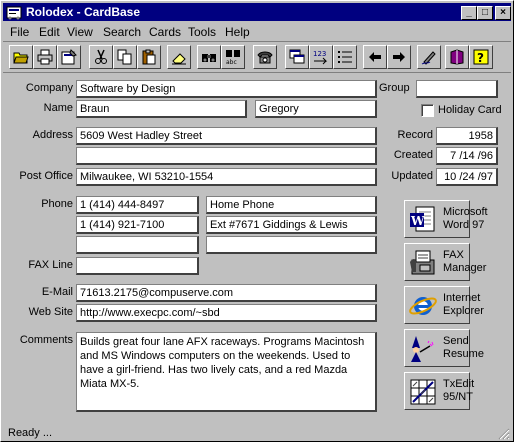  I want to click on created-label: Created, so click(413, 155).